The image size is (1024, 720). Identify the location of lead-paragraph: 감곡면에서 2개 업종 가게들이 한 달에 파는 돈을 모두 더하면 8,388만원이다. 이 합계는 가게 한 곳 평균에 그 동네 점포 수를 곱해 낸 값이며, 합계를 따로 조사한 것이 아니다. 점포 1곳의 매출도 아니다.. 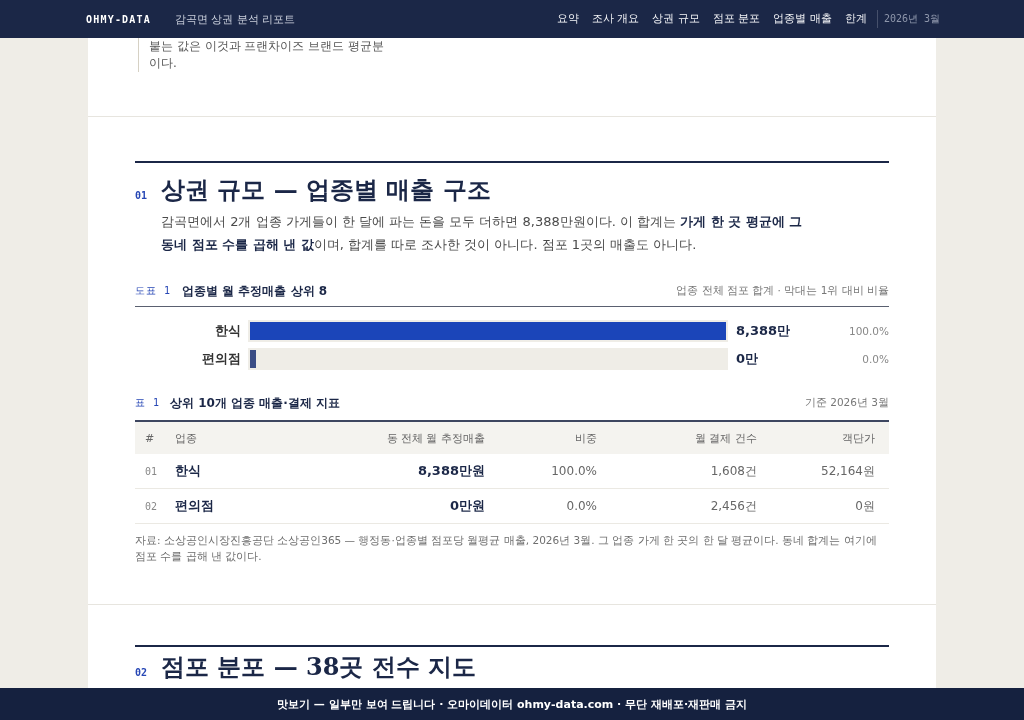
(482, 233).